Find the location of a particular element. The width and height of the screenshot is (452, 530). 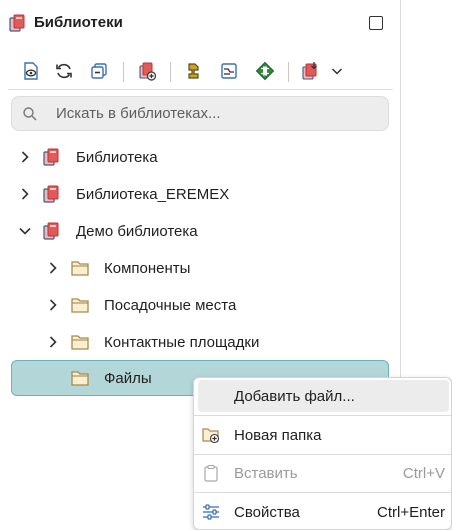

tree-item-label: Демо библиотека is located at coordinates (137, 231).